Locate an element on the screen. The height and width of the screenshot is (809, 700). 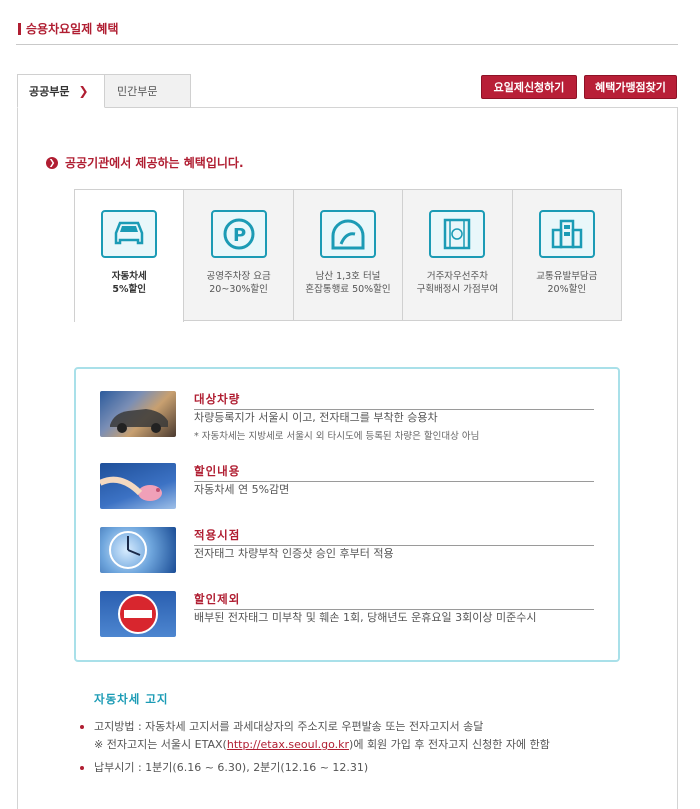
benefit-label: 남산 1,3호 터널 혼잡통행료 50%할인 is located at coordinates (348, 283).